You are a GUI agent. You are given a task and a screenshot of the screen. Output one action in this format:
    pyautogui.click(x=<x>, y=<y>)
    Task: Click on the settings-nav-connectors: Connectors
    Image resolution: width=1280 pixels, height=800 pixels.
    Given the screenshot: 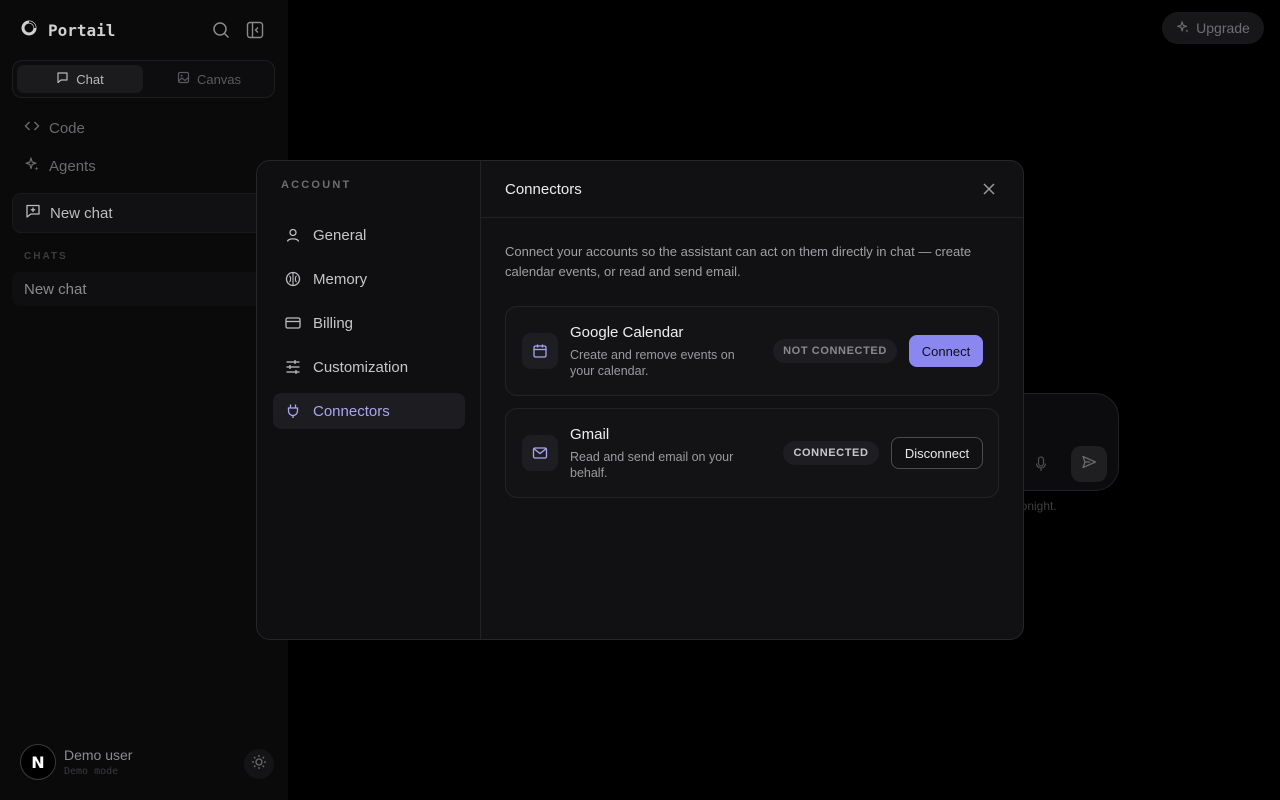 What is the action you would take?
    pyautogui.click(x=369, y=411)
    